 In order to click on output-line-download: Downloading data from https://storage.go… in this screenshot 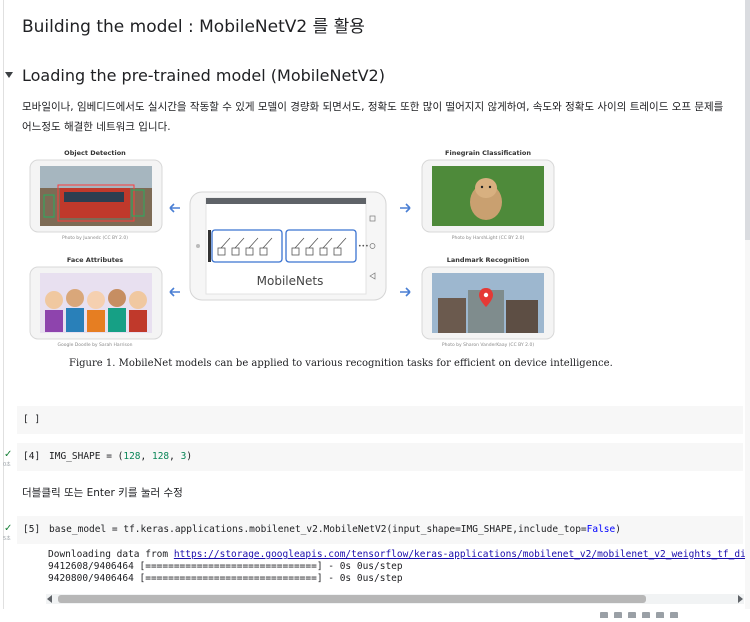, I will do `click(396, 554)`.